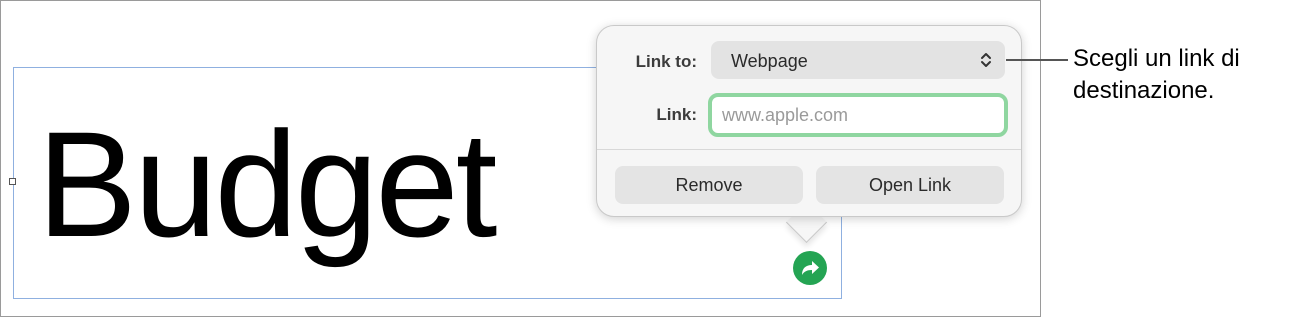  Describe the element at coordinates (1037, 60) in the screenshot. I see `callout-leader-line` at that location.